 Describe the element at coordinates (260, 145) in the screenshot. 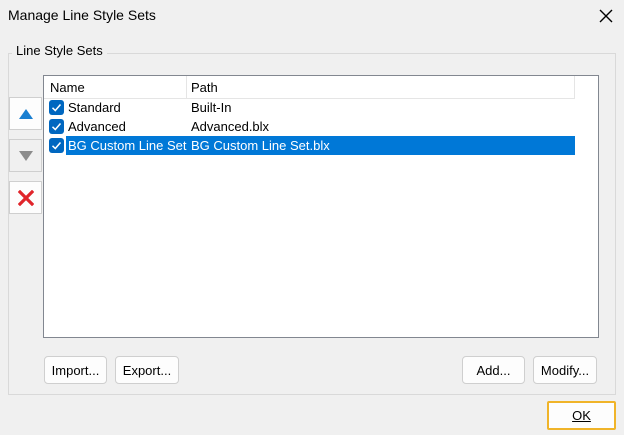

I see `row-path: BG Custom Line Set.blx` at that location.